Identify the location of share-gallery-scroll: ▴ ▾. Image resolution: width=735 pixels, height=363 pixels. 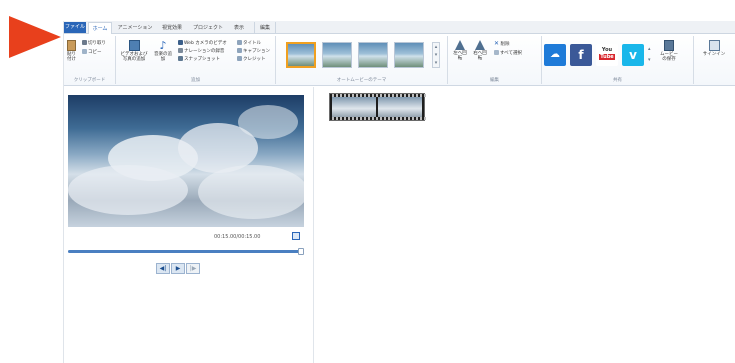
(651, 55).